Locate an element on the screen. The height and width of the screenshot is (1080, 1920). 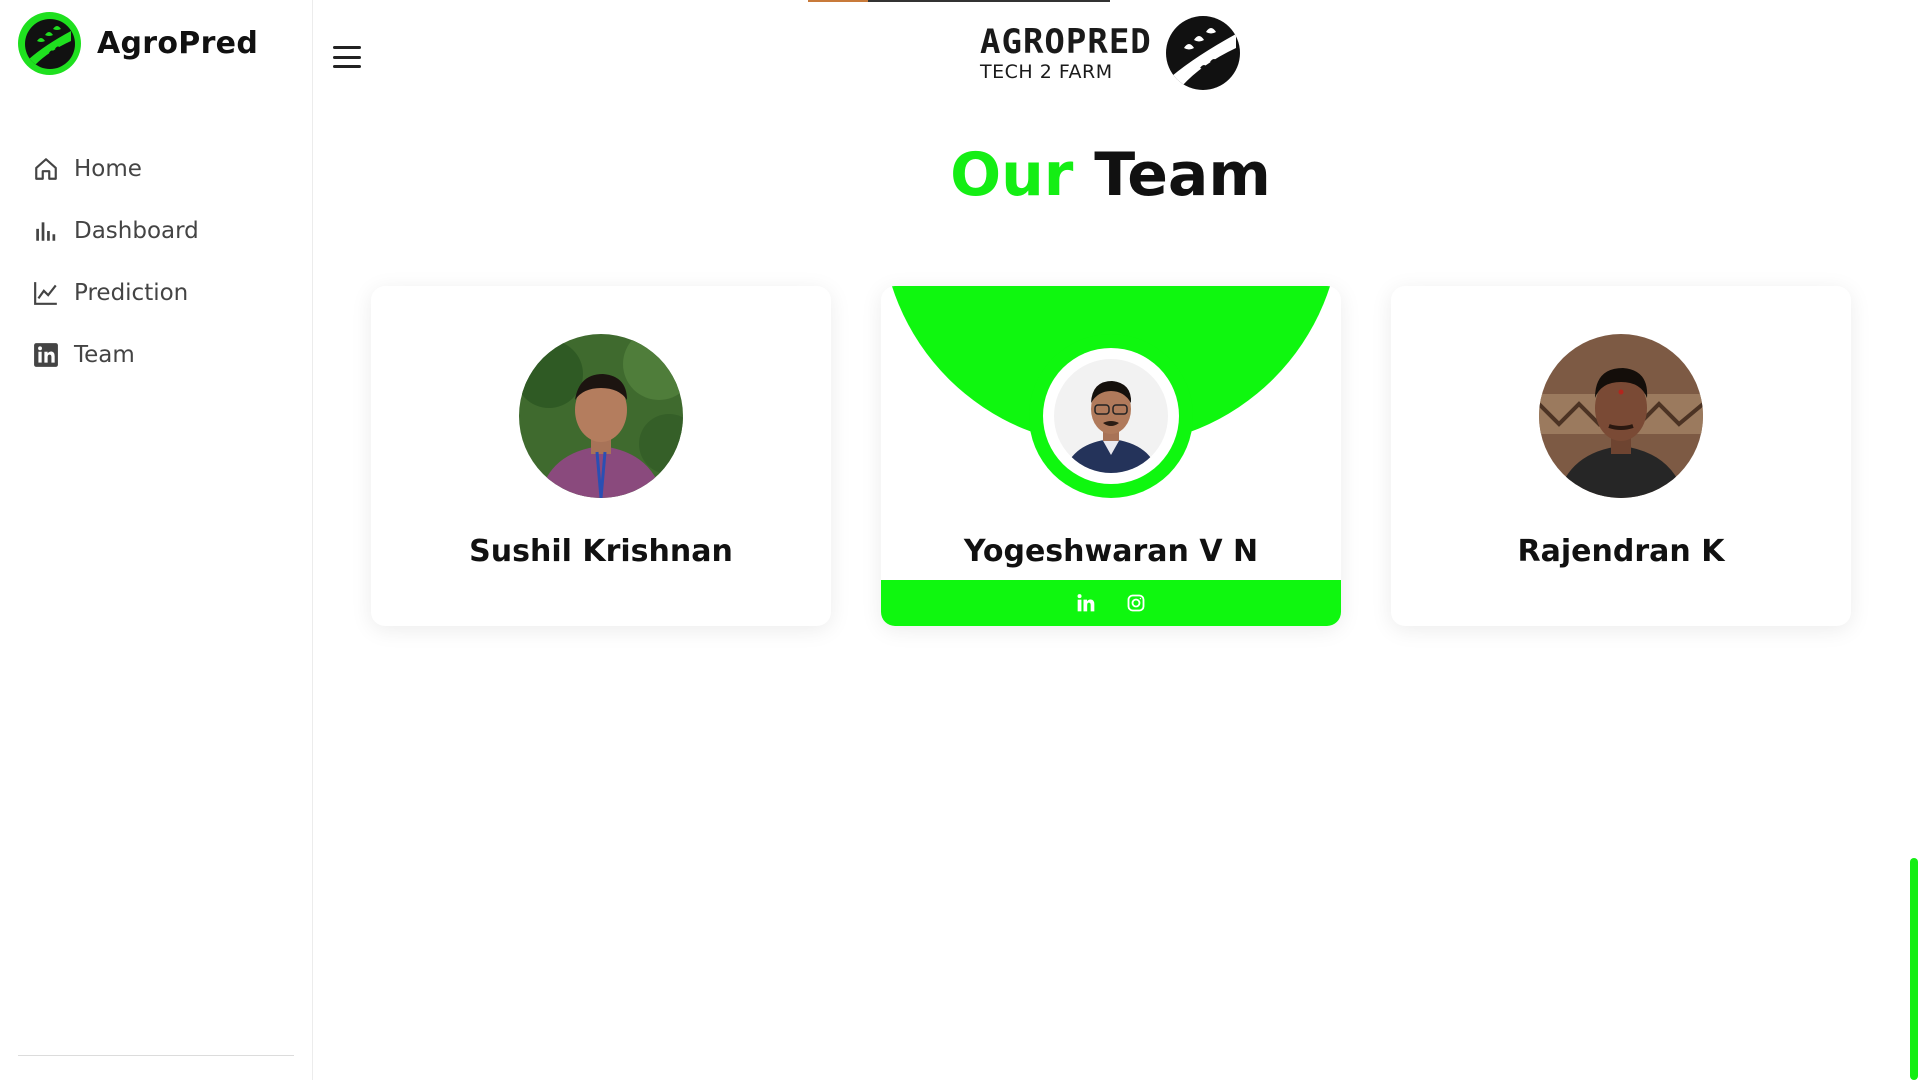
sidebar-nav: Home Dashboard Prediction Team is located at coordinates (115, 262).